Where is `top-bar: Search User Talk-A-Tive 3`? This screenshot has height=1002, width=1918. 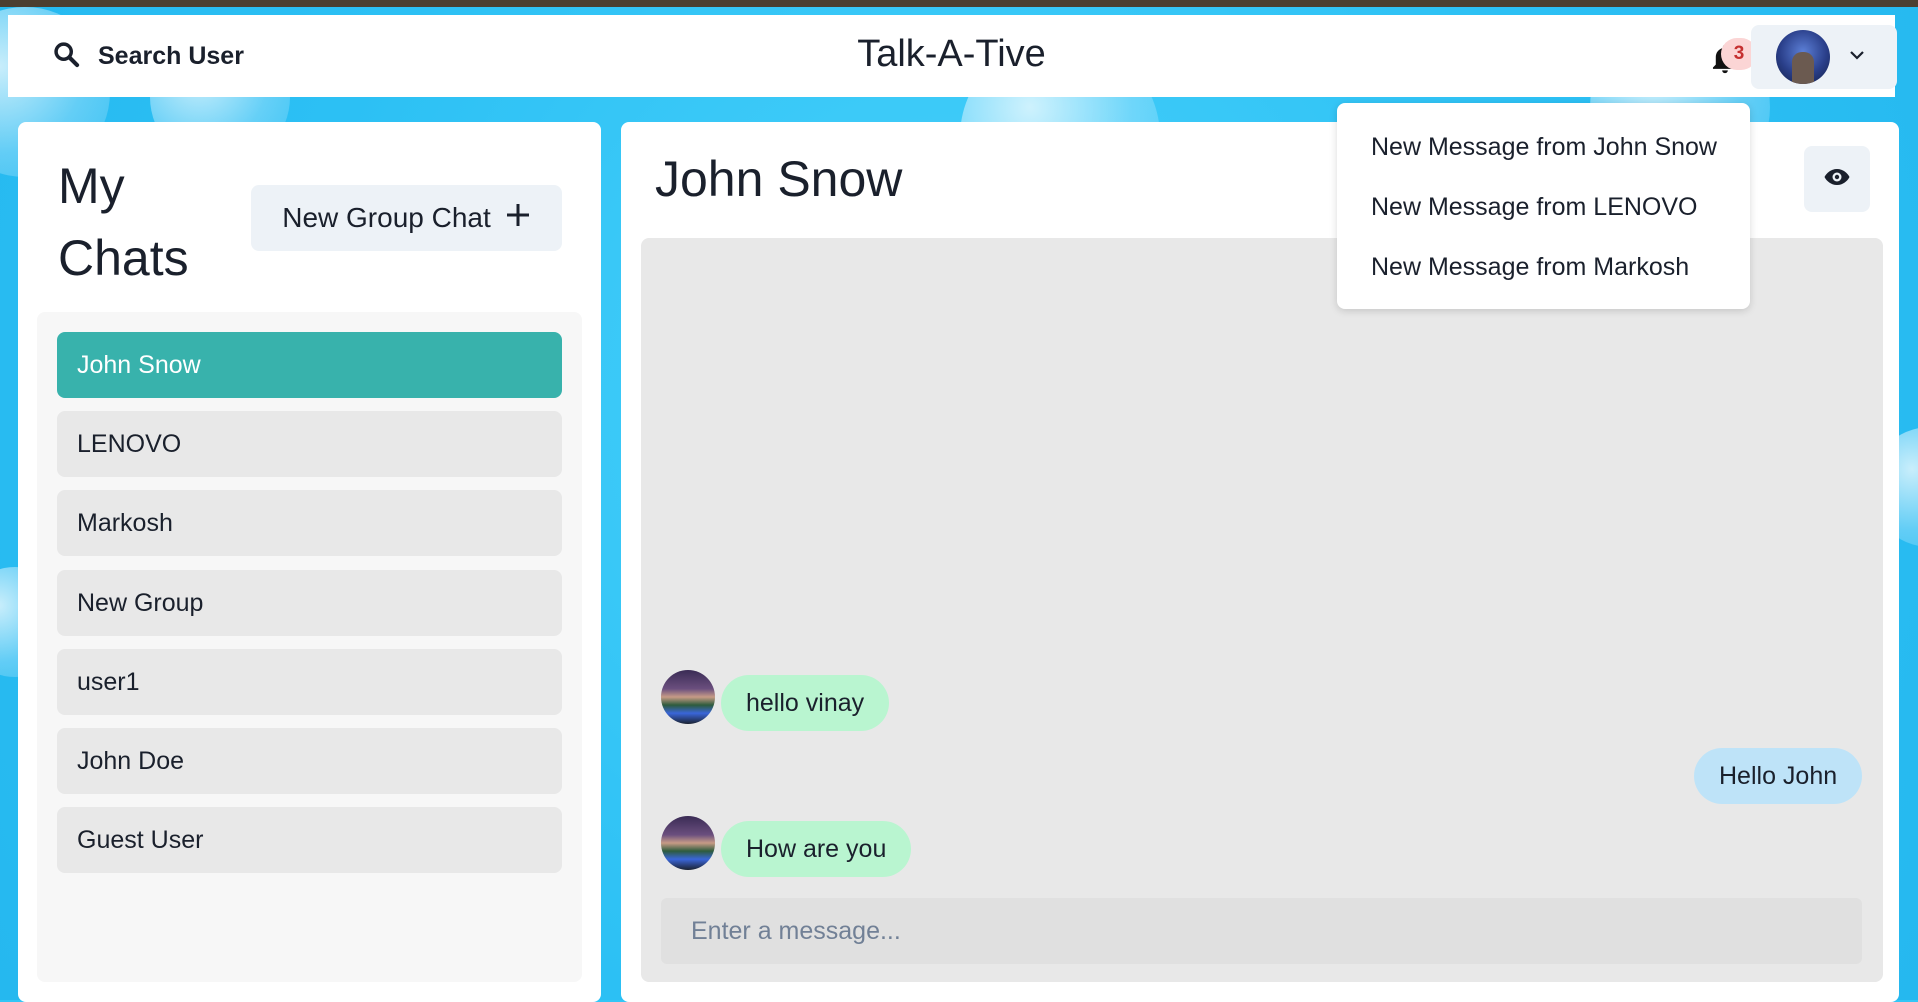
top-bar: Search User Talk-A-Tive 3 is located at coordinates (952, 56).